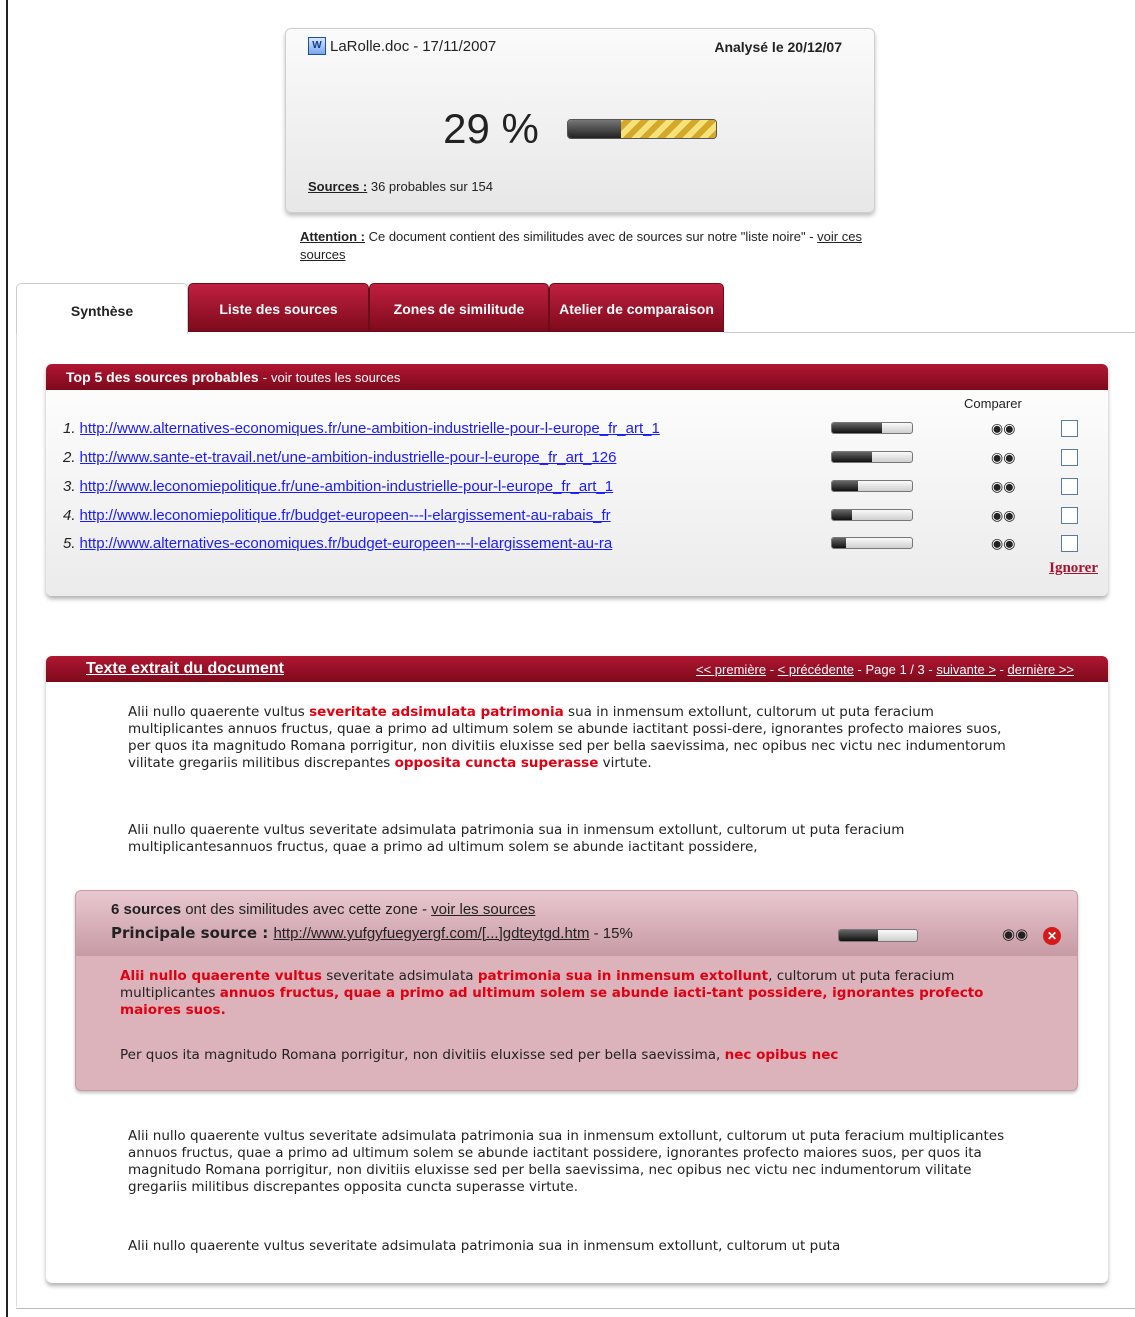 The width and height of the screenshot is (1135, 1317). What do you see at coordinates (625, 763) in the screenshot?
I see `text-run: virtute.` at bounding box center [625, 763].